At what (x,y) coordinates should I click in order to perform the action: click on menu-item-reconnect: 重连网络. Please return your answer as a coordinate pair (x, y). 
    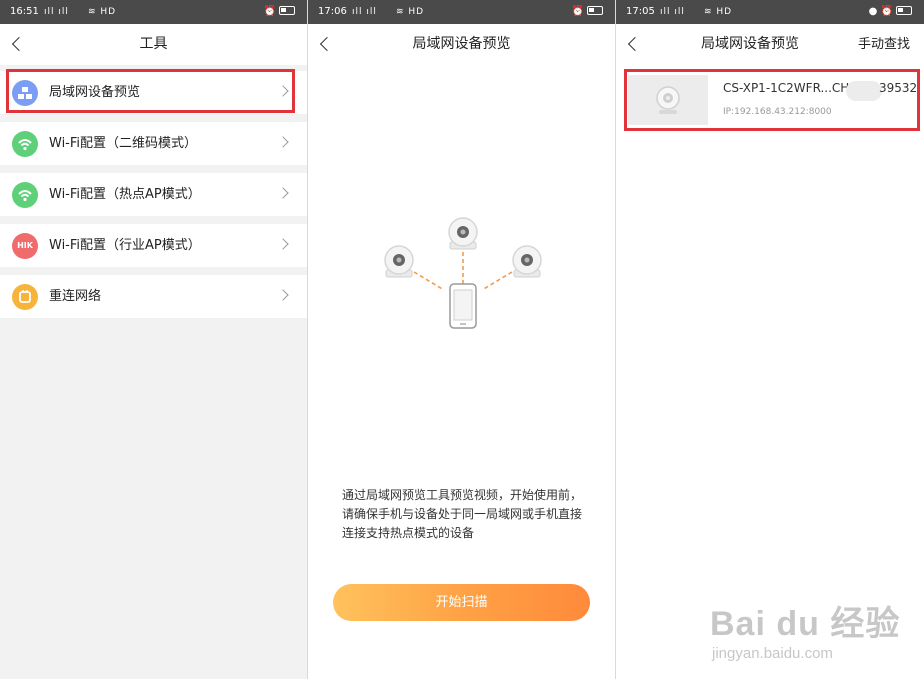
    Looking at the image, I should click on (153, 296).